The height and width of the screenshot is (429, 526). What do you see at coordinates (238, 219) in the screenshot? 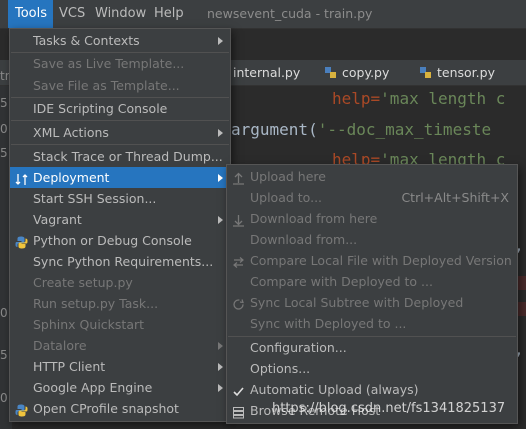
I see `download-icon` at bounding box center [238, 219].